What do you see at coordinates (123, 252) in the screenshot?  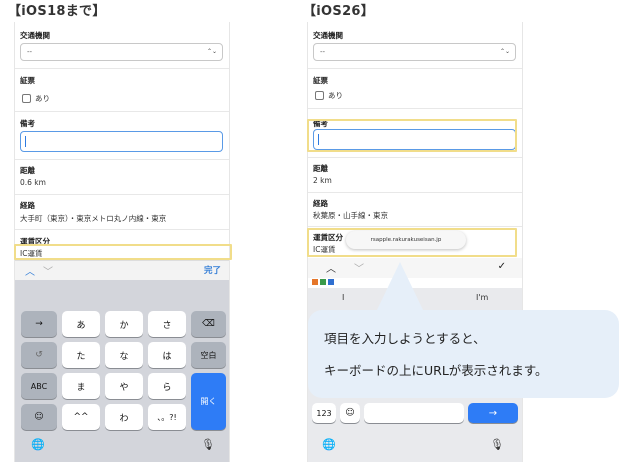 I see `fare-highlight` at bounding box center [123, 252].